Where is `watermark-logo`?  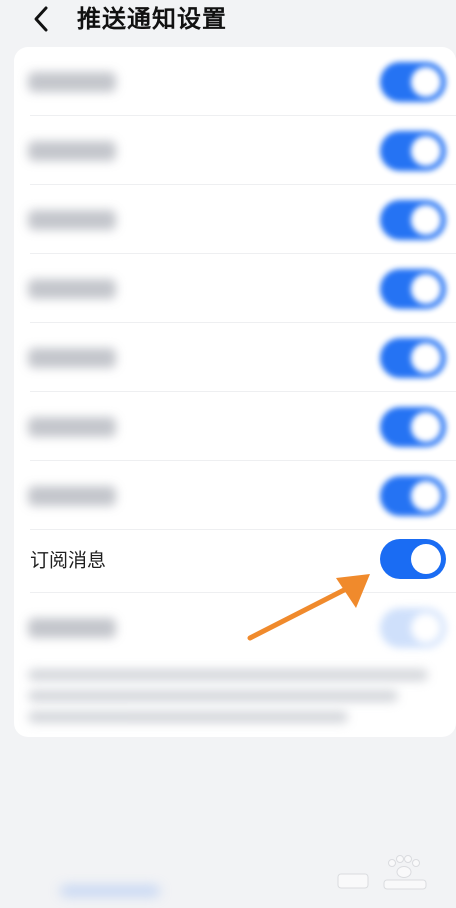 watermark-logo is located at coordinates (382, 872).